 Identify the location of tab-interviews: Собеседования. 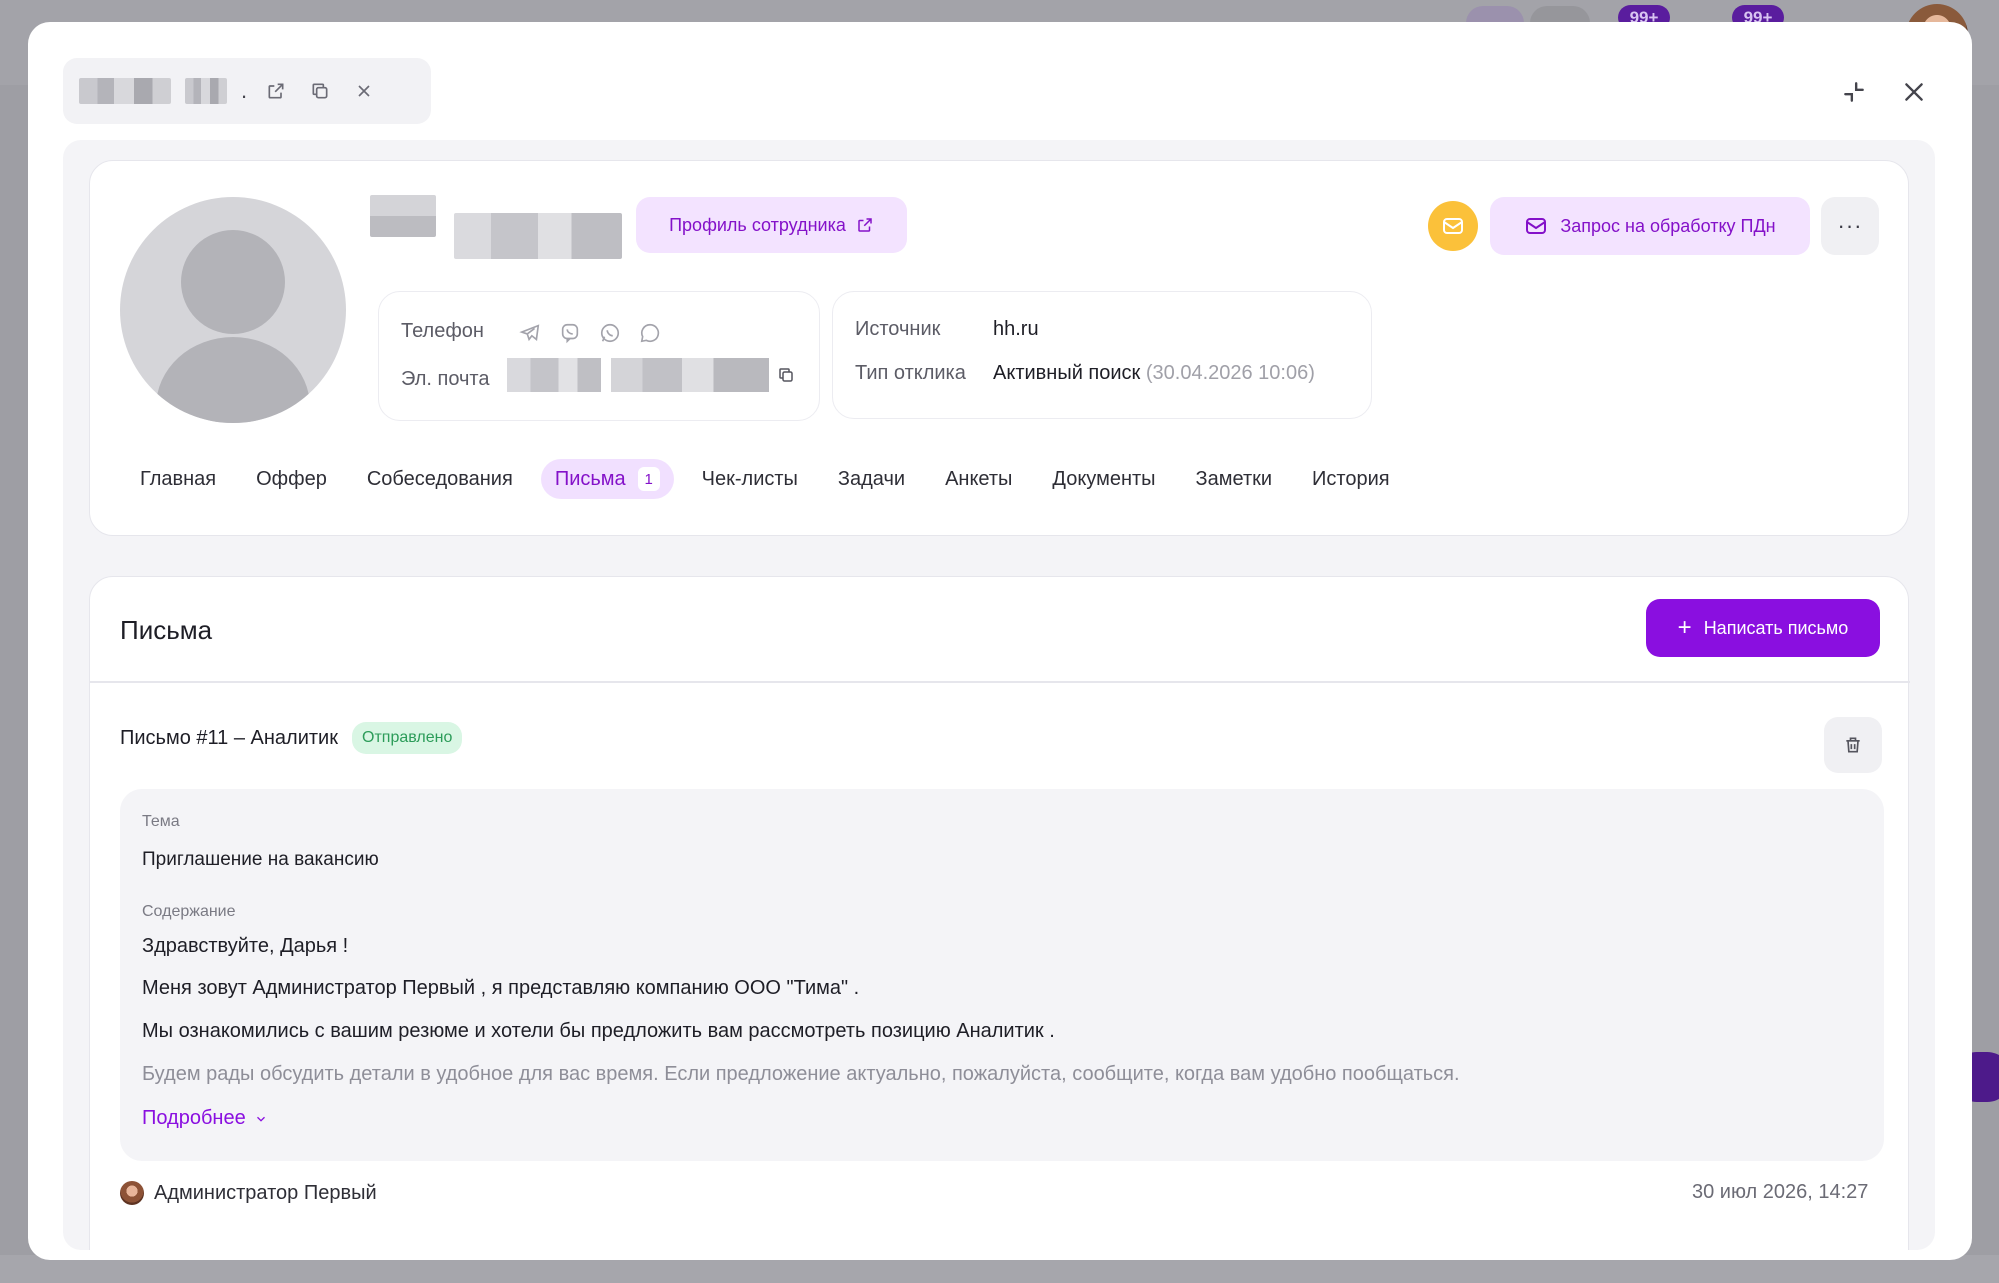
(440, 479).